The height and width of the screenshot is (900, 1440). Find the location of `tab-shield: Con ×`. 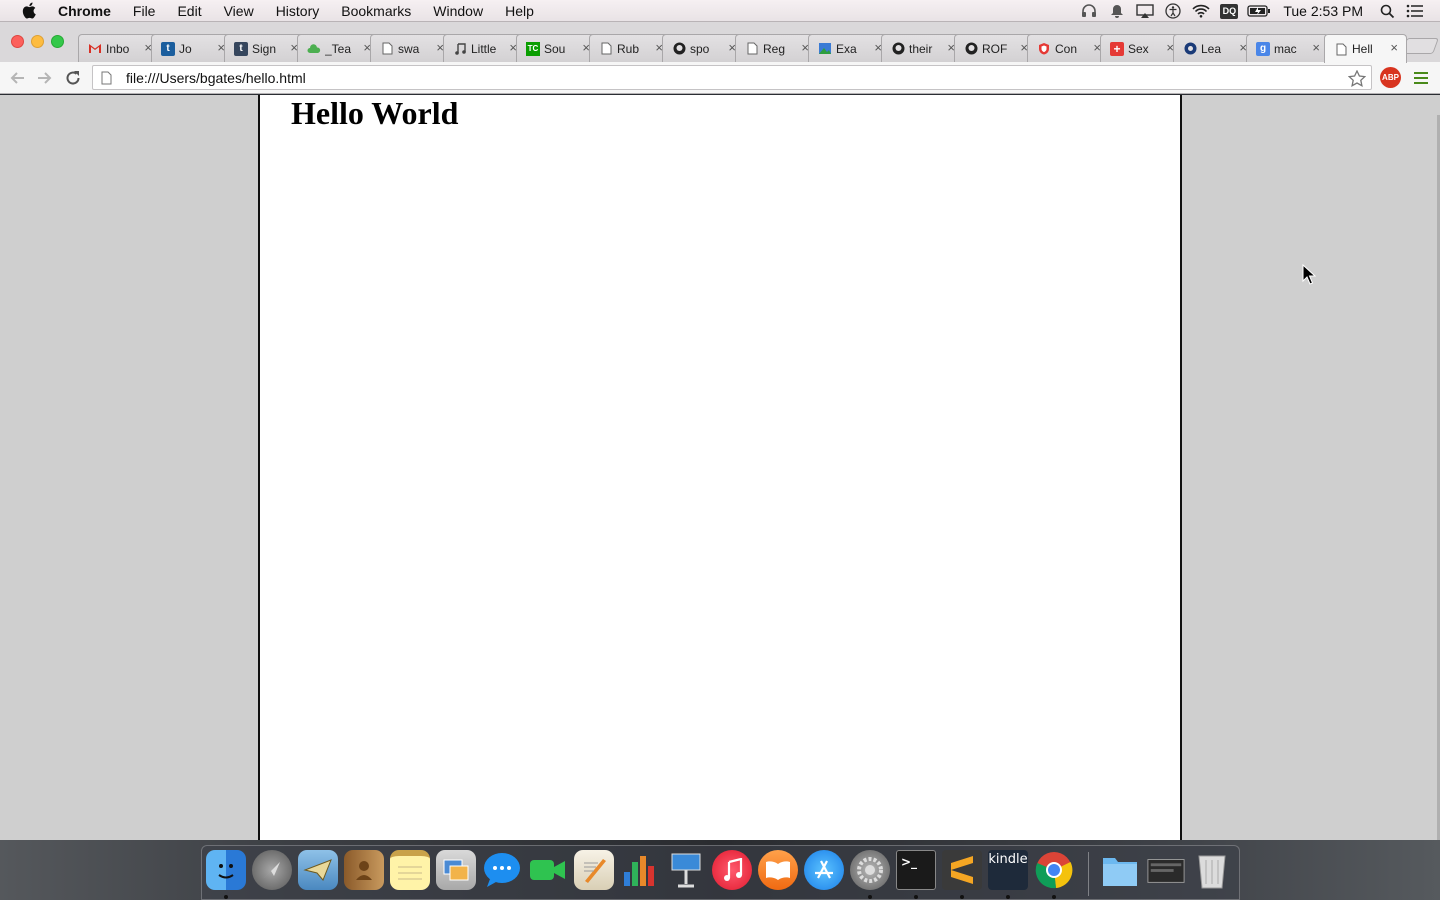

tab-shield: Con × is located at coordinates (1068, 48).